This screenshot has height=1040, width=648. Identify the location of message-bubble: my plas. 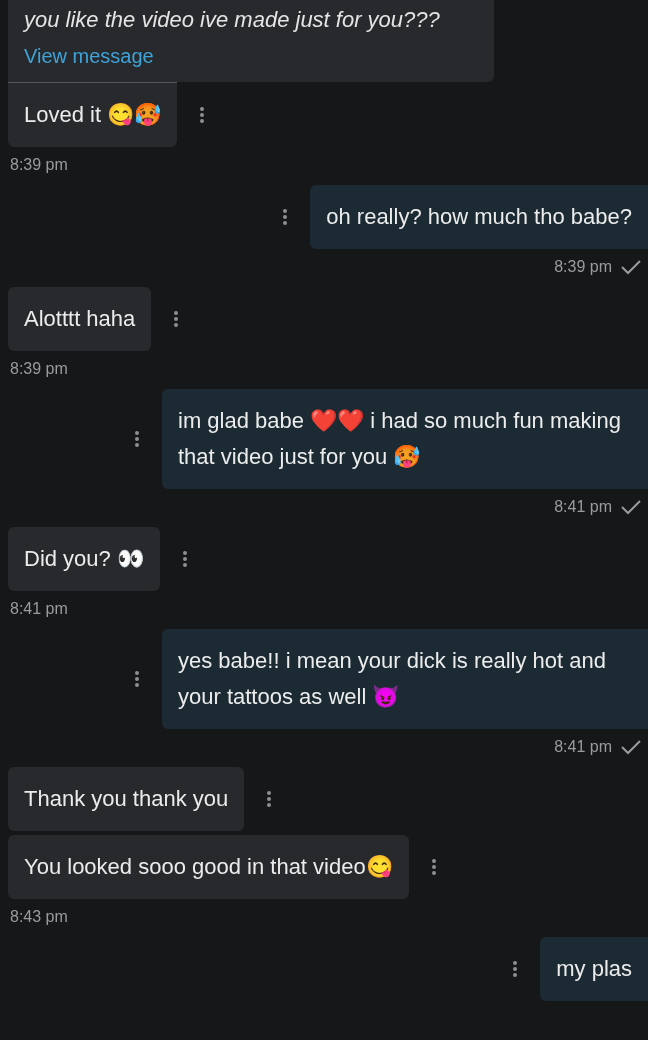
(594, 969).